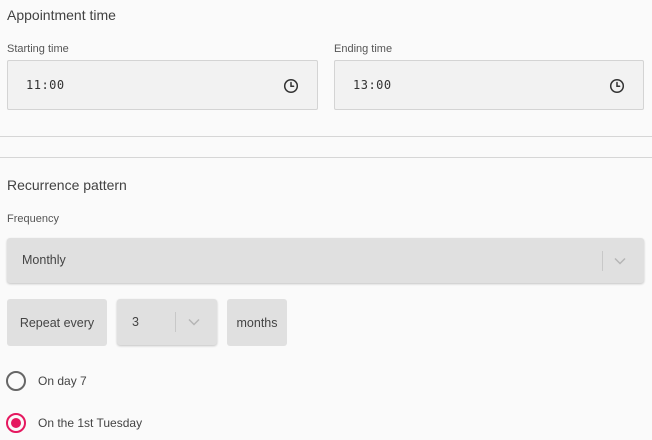 This screenshot has height=440, width=652. Describe the element at coordinates (33, 219) in the screenshot. I see `frequency-label: Frequency` at that location.